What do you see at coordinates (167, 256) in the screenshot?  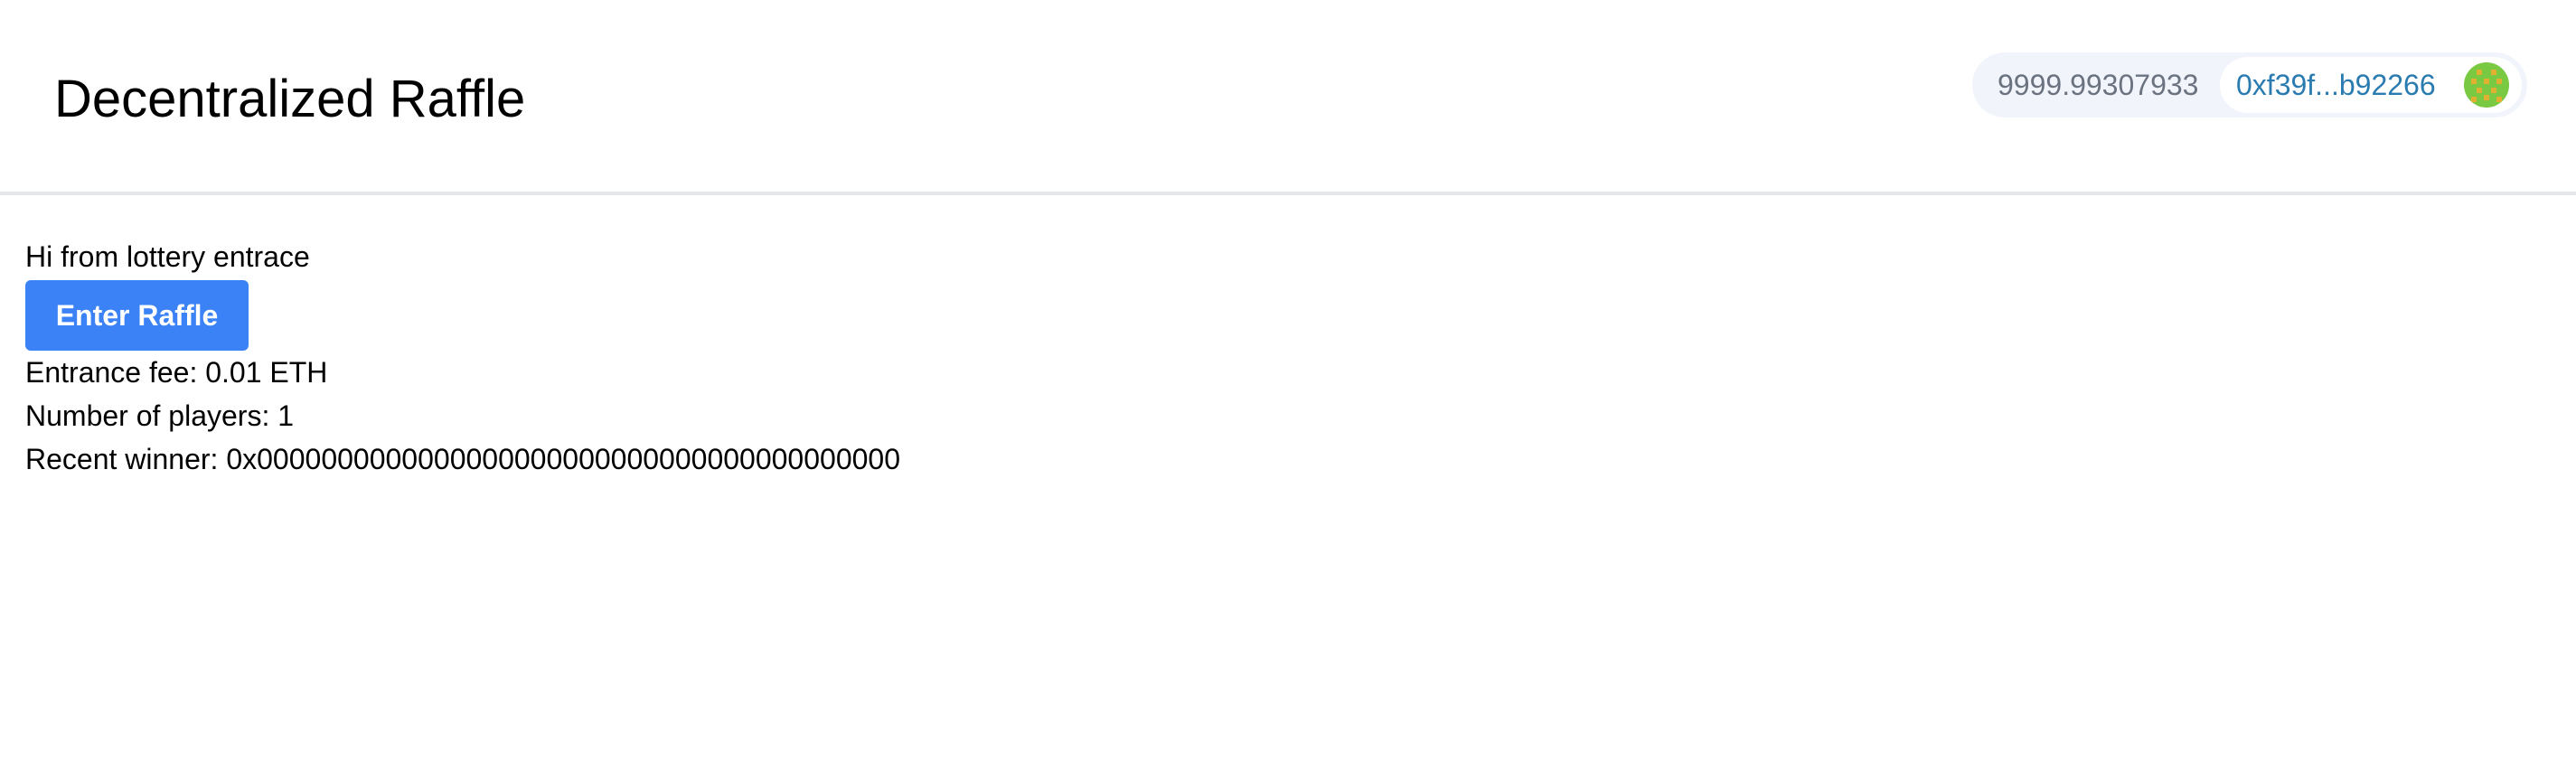 I see `greeting-text: Hi from lottery entrace` at bounding box center [167, 256].